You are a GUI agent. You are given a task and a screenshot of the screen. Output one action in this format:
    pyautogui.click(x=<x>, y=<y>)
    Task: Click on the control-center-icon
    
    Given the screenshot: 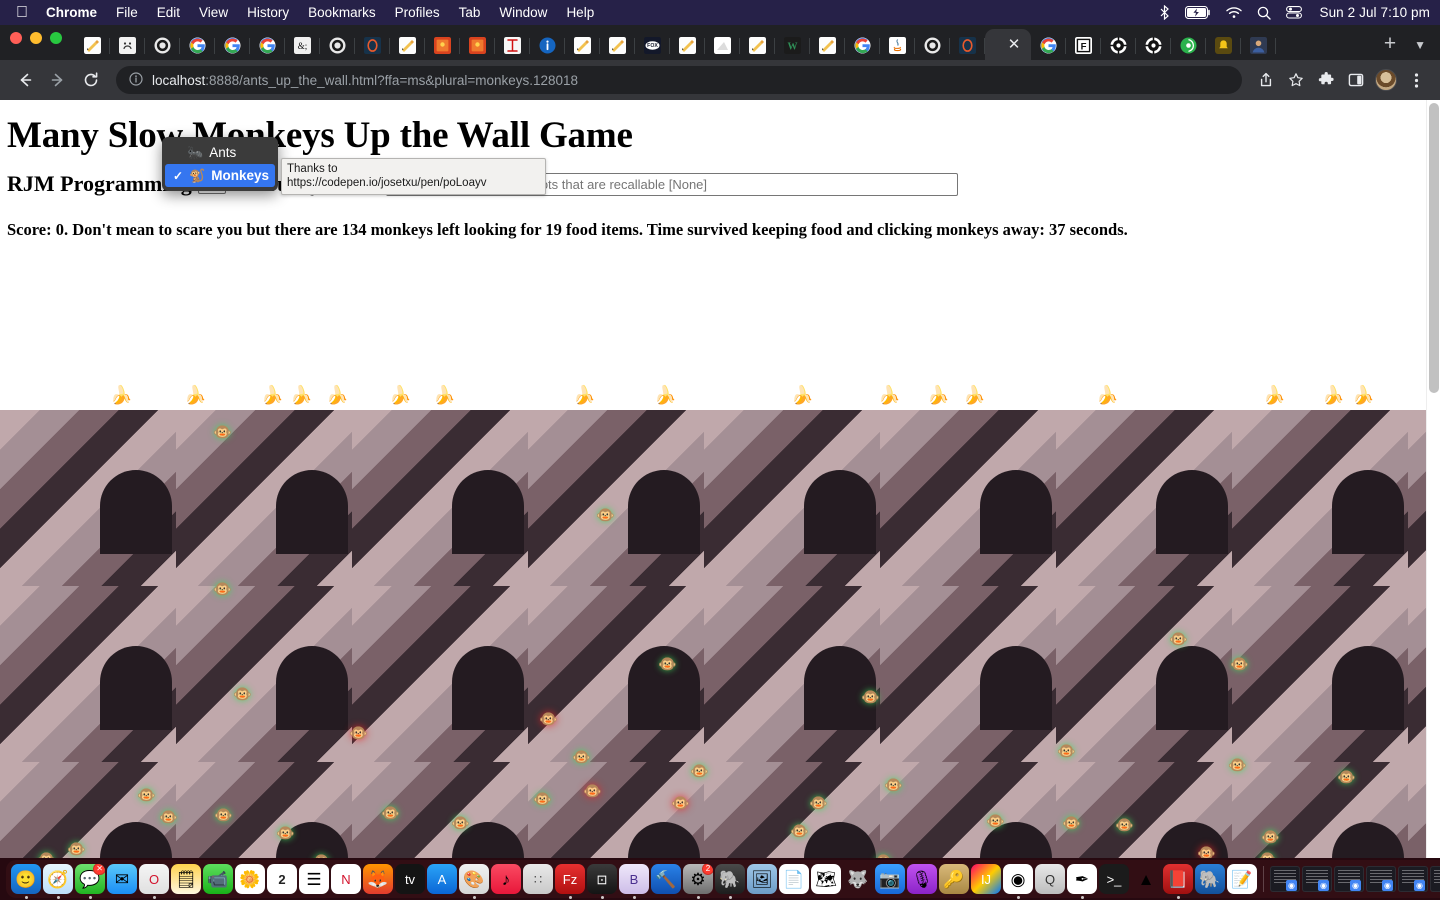 What is the action you would take?
    pyautogui.click(x=1294, y=12)
    